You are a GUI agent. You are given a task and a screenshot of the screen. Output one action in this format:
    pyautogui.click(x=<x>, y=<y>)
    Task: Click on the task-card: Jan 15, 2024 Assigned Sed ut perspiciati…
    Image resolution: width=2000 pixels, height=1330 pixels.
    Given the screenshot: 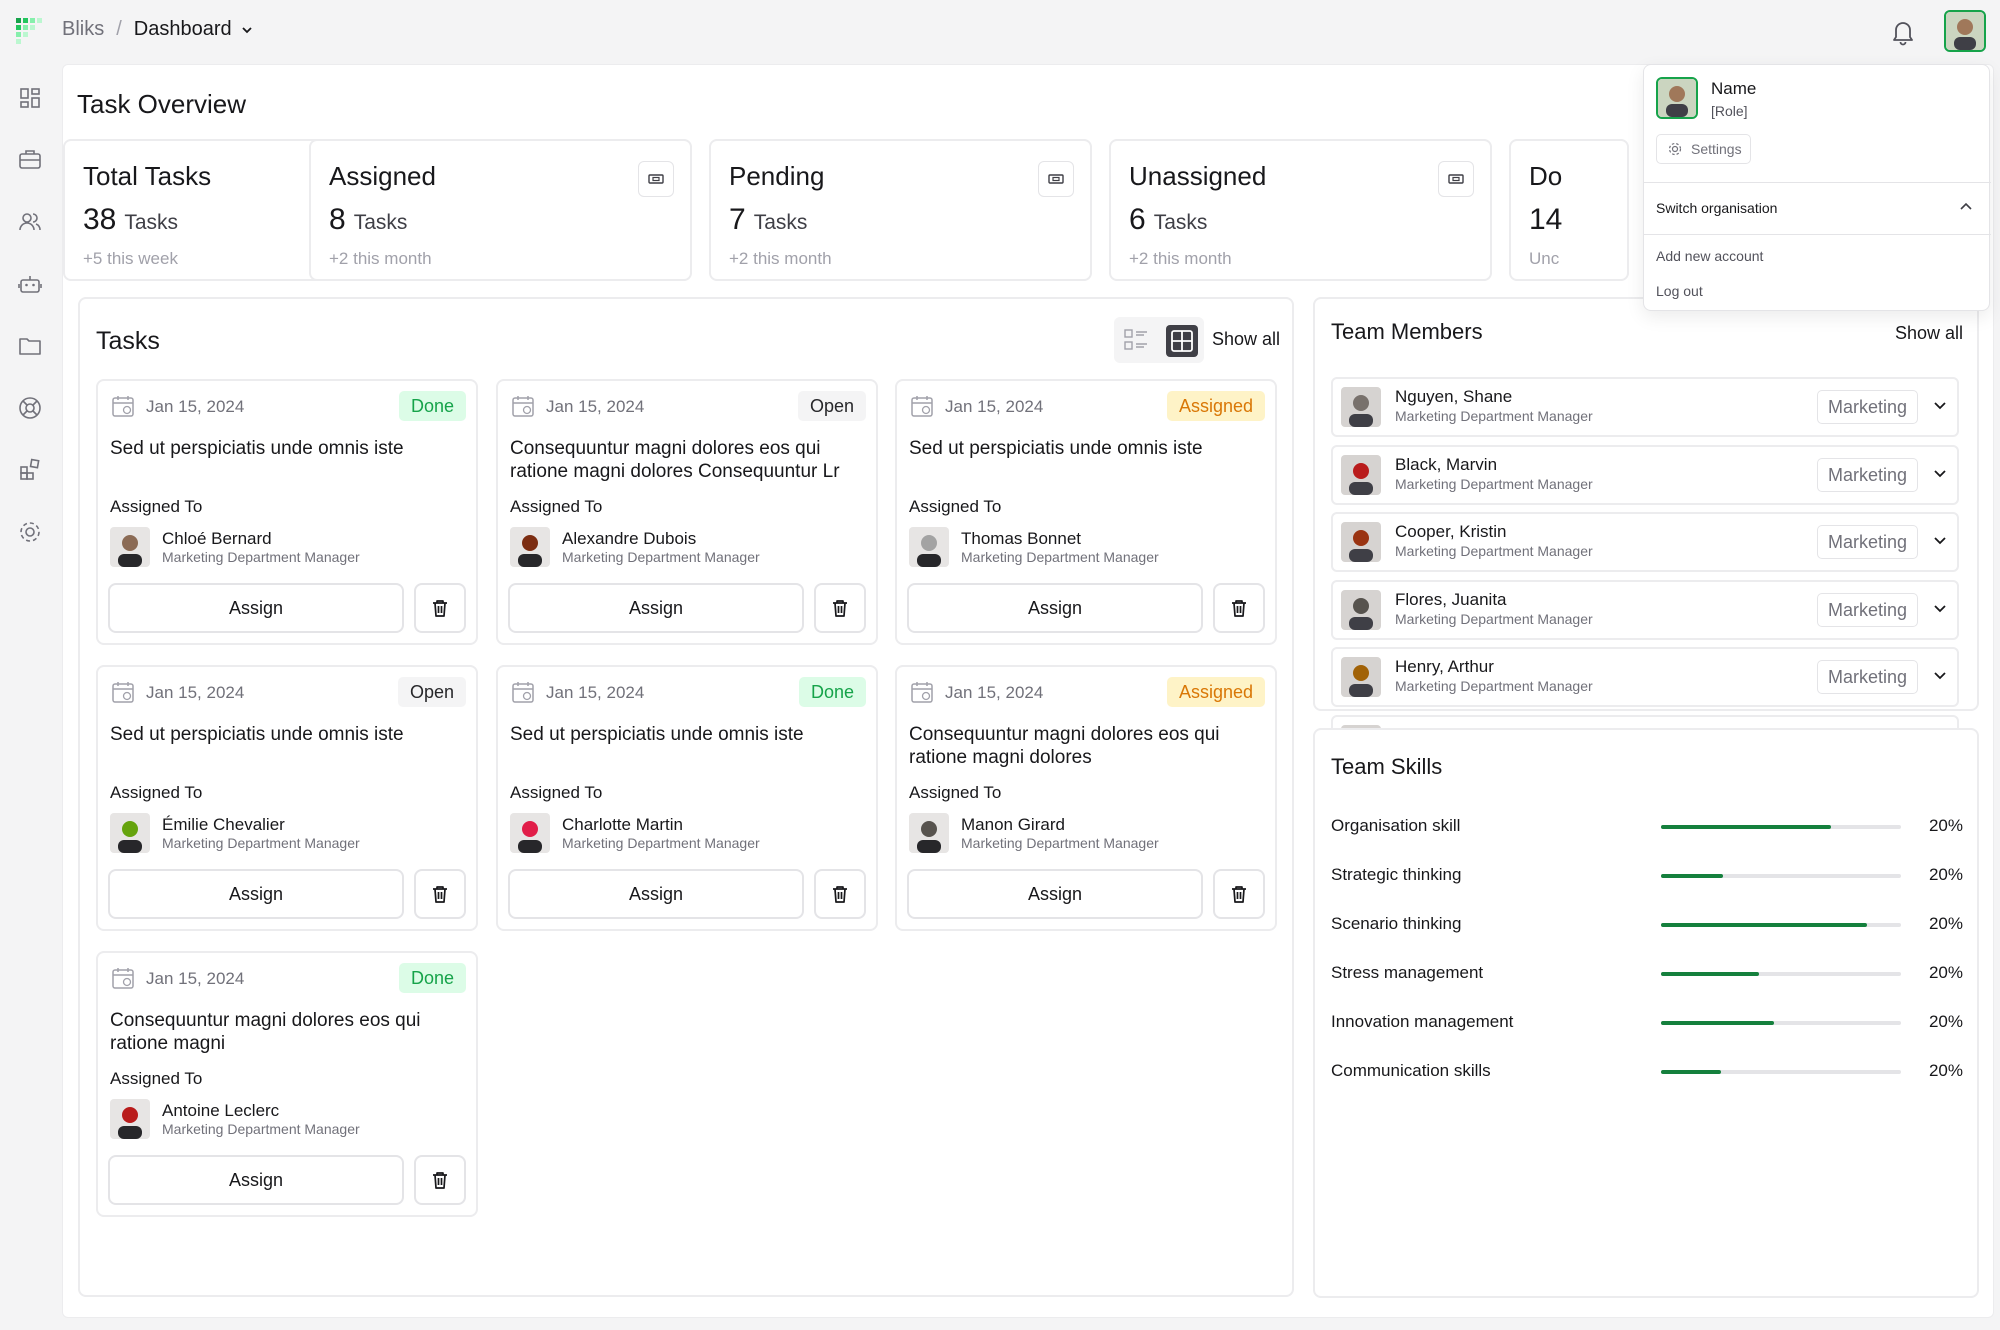 What is the action you would take?
    pyautogui.click(x=1086, y=512)
    